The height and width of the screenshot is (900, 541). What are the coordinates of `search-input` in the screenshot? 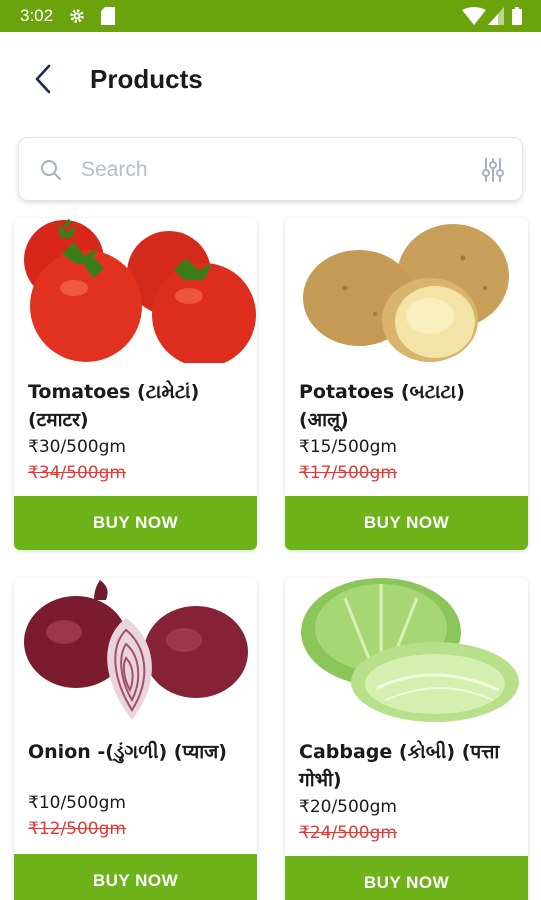 It's located at (271, 170).